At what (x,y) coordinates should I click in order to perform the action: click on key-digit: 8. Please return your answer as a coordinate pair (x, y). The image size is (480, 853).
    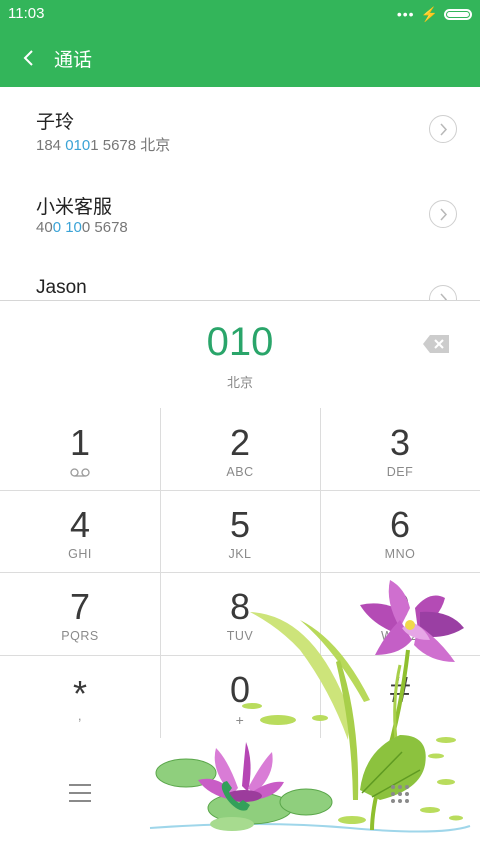
    Looking at the image, I should click on (240, 606).